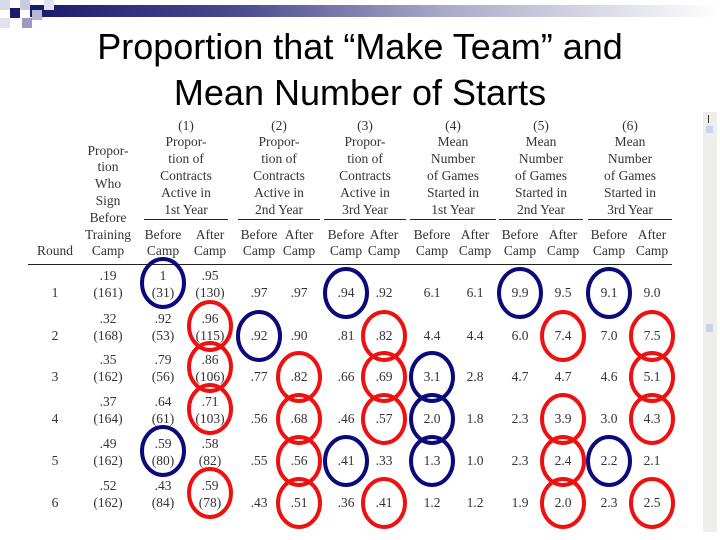  What do you see at coordinates (710, 322) in the screenshot?
I see `scrollbar` at bounding box center [710, 322].